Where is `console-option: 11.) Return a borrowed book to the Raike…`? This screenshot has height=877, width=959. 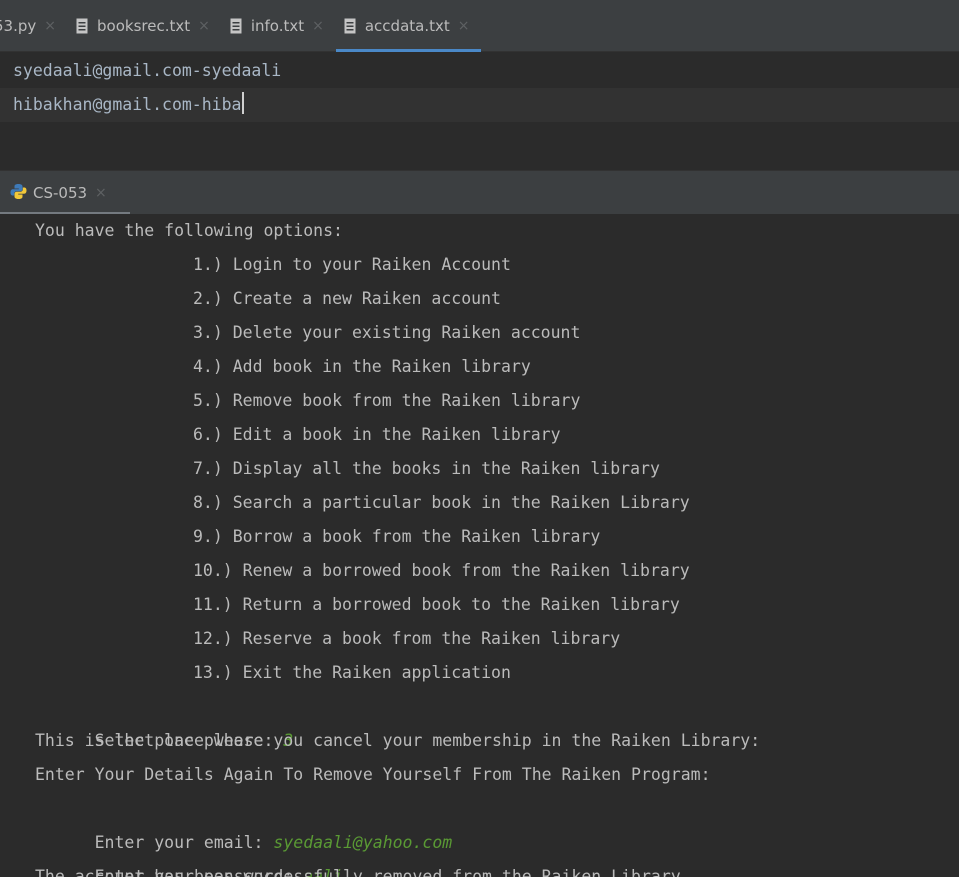 console-option: 11.) Return a borrowed book to the Raike… is located at coordinates (436, 604).